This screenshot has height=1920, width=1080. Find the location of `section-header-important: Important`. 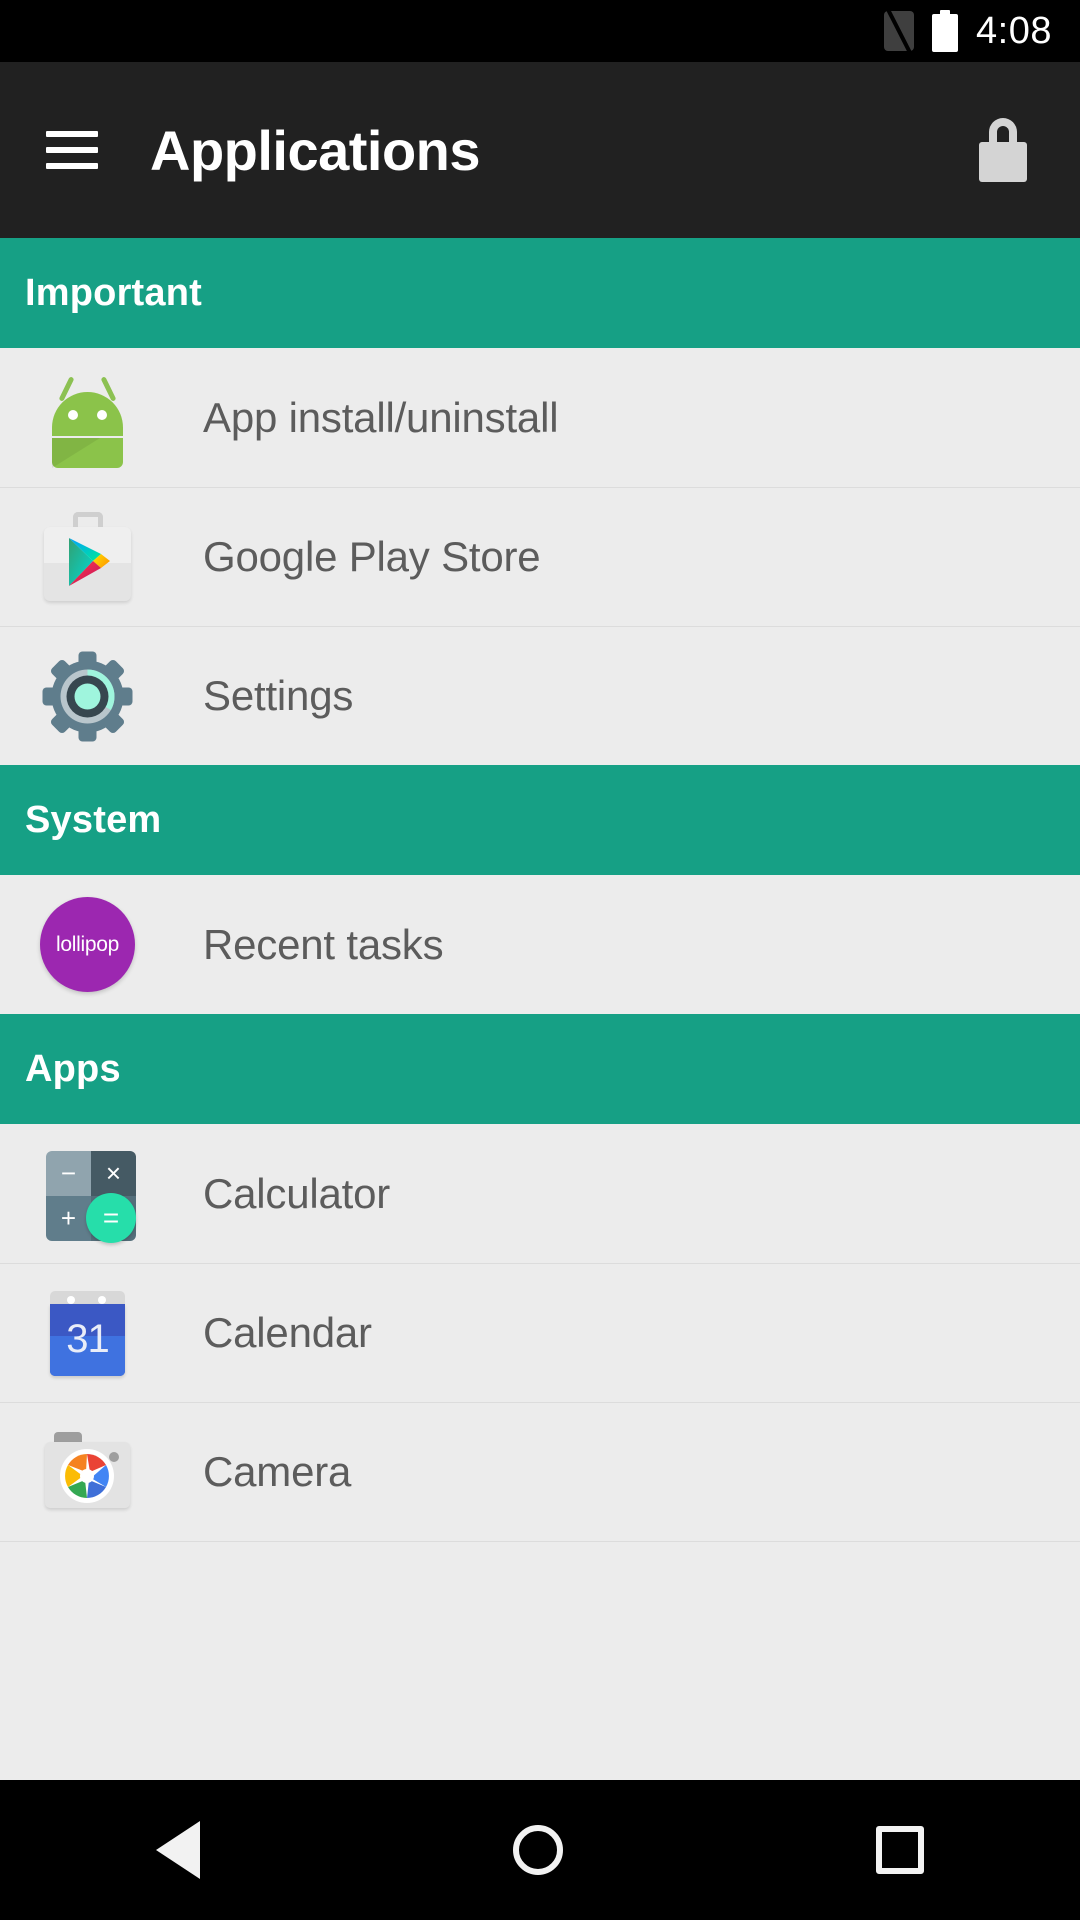

section-header-important: Important is located at coordinates (540, 293).